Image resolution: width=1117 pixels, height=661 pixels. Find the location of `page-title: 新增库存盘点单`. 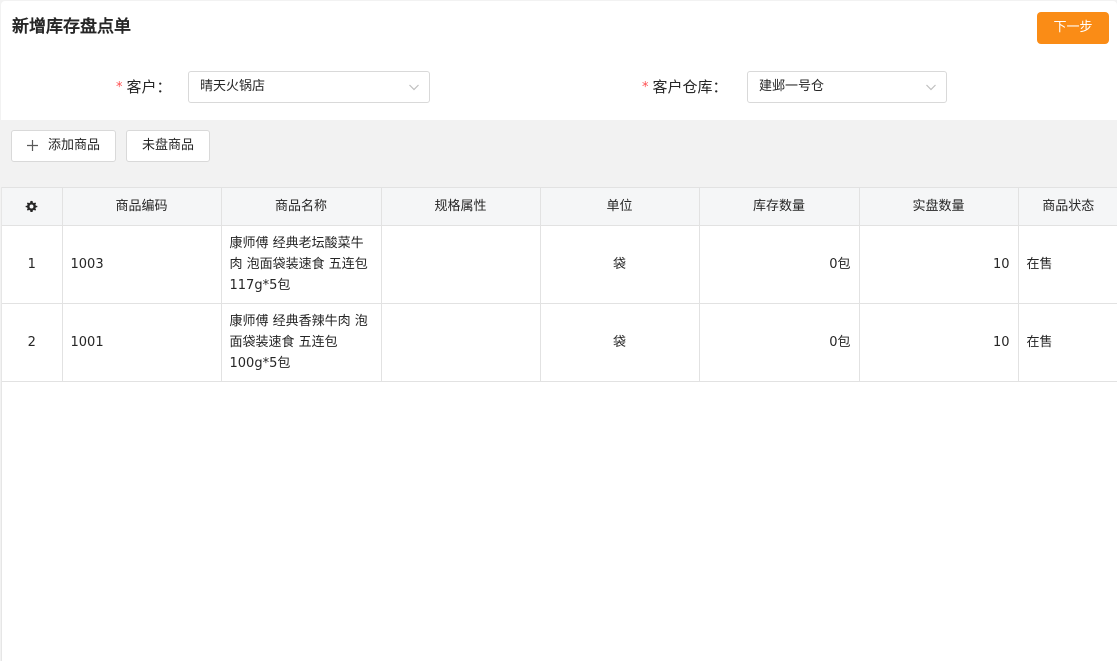

page-title: 新增库存盘点单 is located at coordinates (71, 27).